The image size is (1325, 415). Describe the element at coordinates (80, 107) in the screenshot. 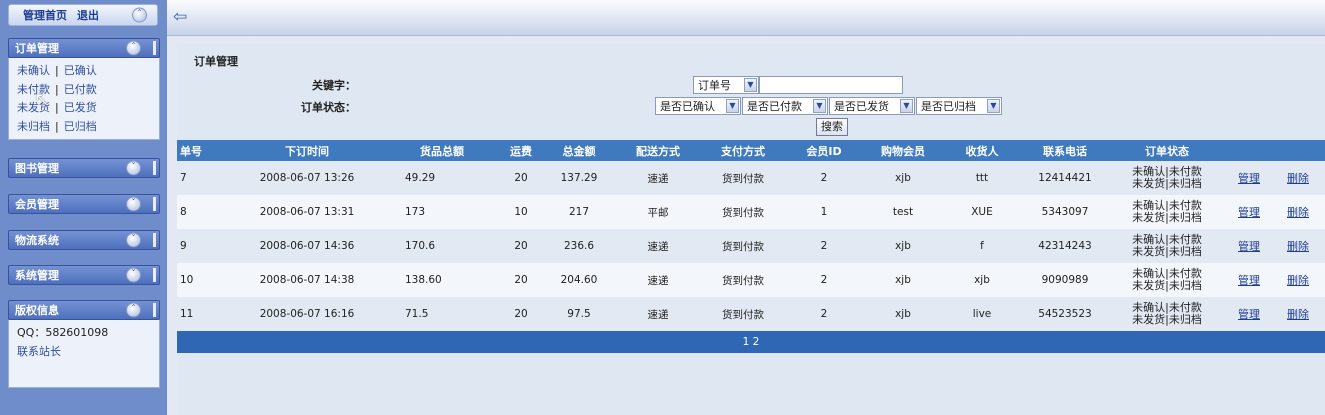

I see `shipped-link: 已发货` at that location.